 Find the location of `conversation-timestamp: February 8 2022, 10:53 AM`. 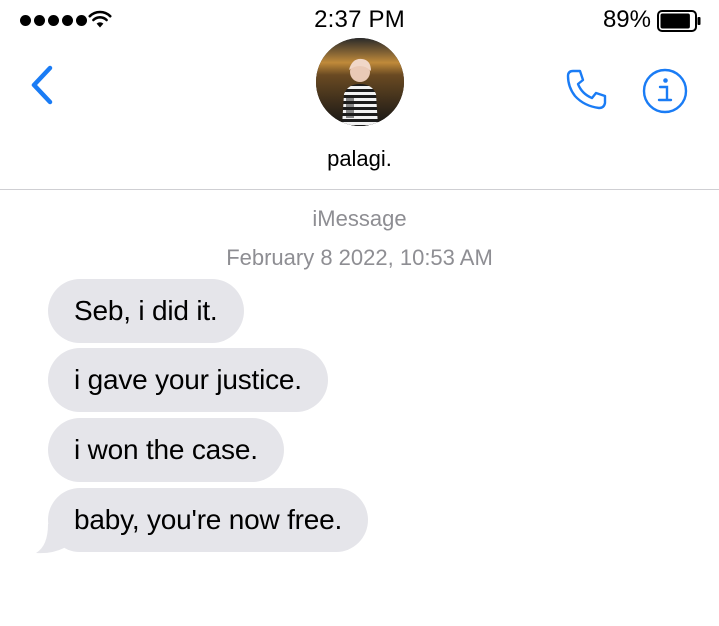

conversation-timestamp: February 8 2022, 10:53 AM is located at coordinates (359, 257).